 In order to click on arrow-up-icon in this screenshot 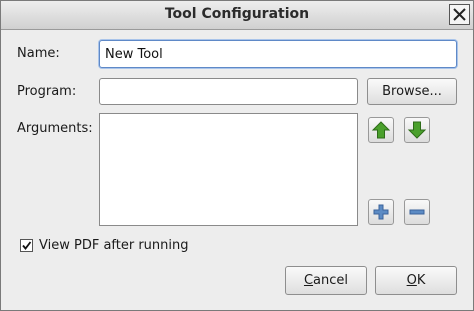, I will do `click(381, 130)`.